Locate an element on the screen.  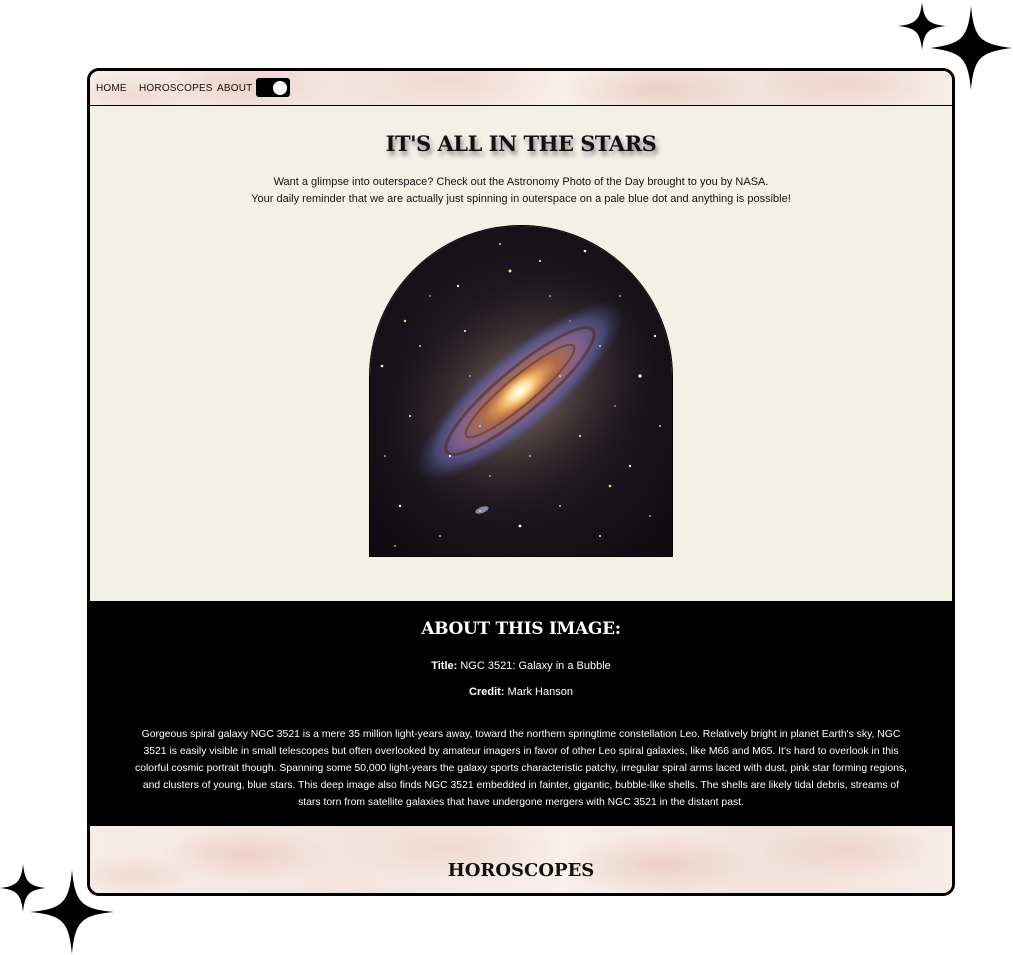
theme-toggle is located at coordinates (273, 87).